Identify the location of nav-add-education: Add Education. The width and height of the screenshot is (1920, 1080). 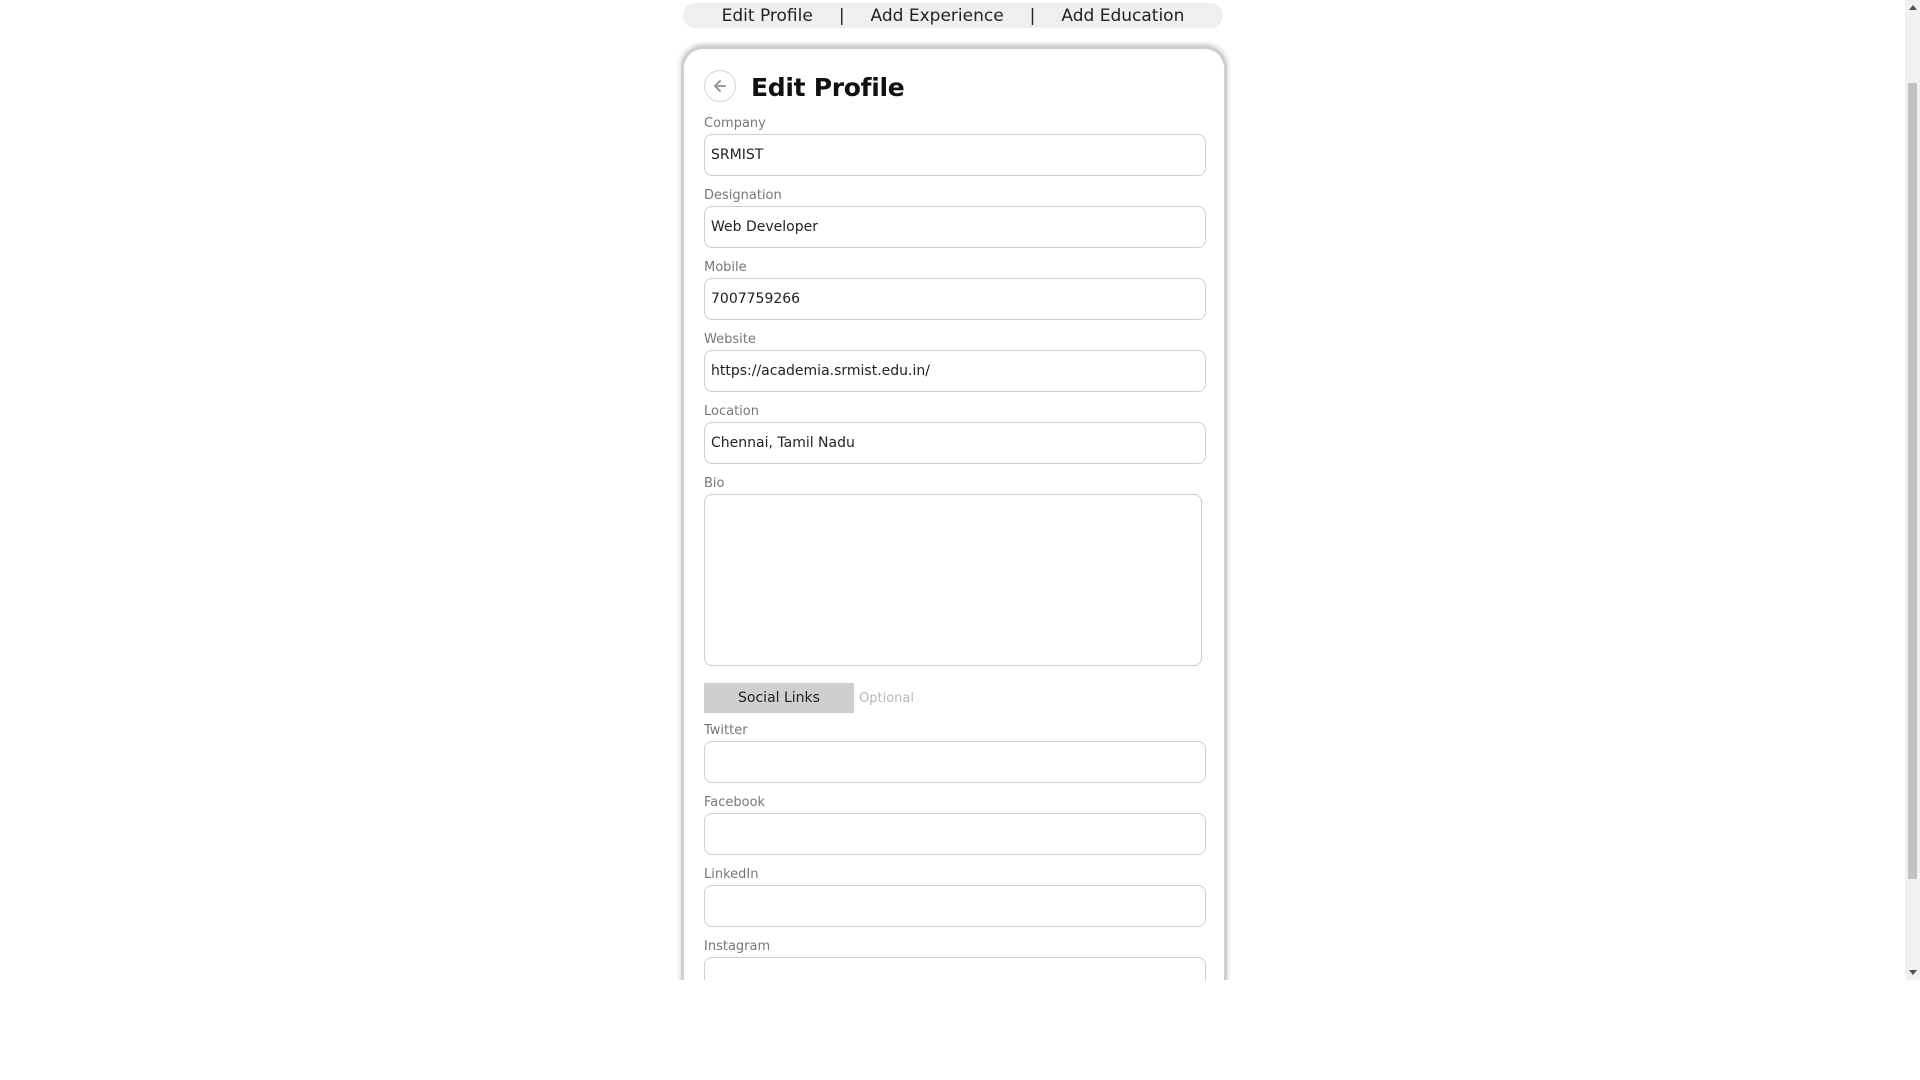
(1122, 16).